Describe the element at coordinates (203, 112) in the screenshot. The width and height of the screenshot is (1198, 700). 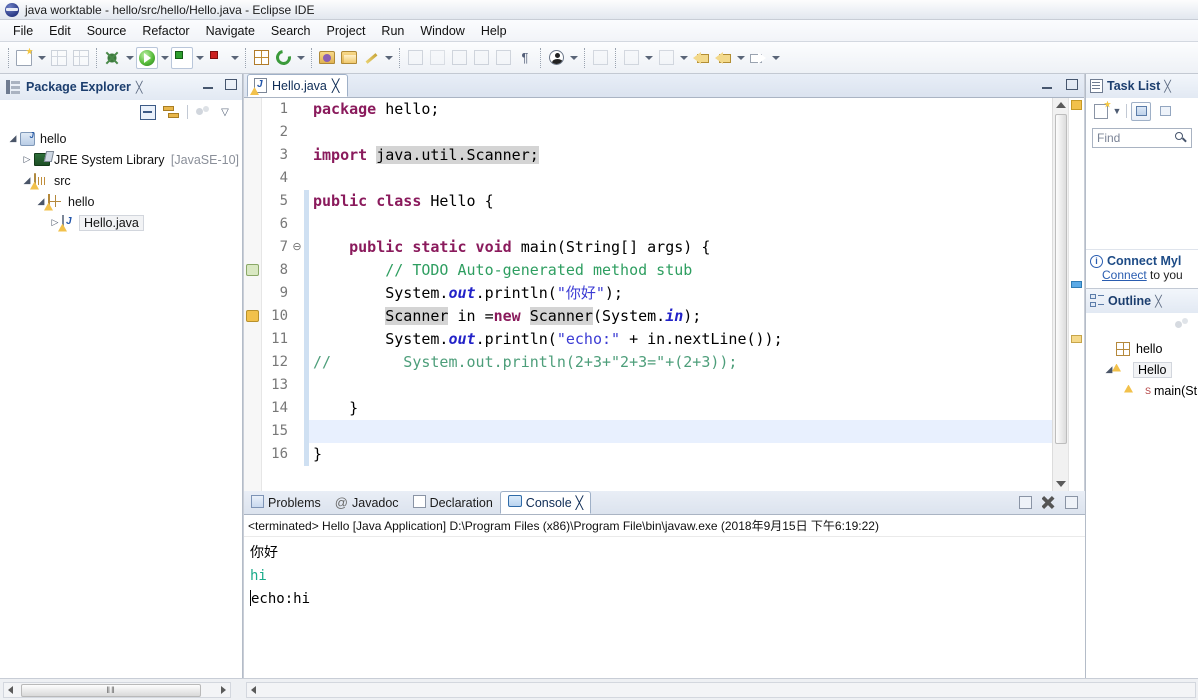
I see `view-menu-icon` at that location.